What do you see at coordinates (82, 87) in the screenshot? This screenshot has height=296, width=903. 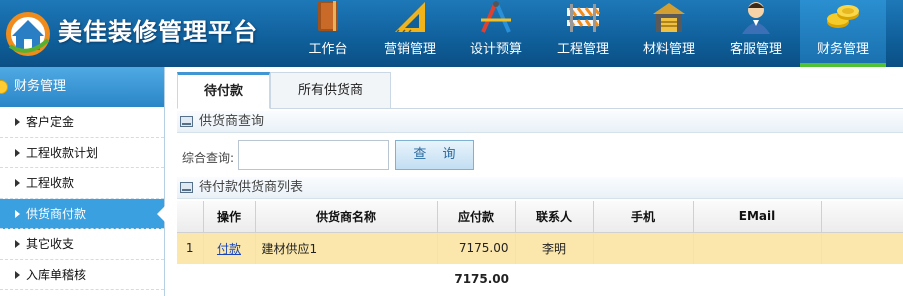 I see `sidebar-header: 财务管理` at bounding box center [82, 87].